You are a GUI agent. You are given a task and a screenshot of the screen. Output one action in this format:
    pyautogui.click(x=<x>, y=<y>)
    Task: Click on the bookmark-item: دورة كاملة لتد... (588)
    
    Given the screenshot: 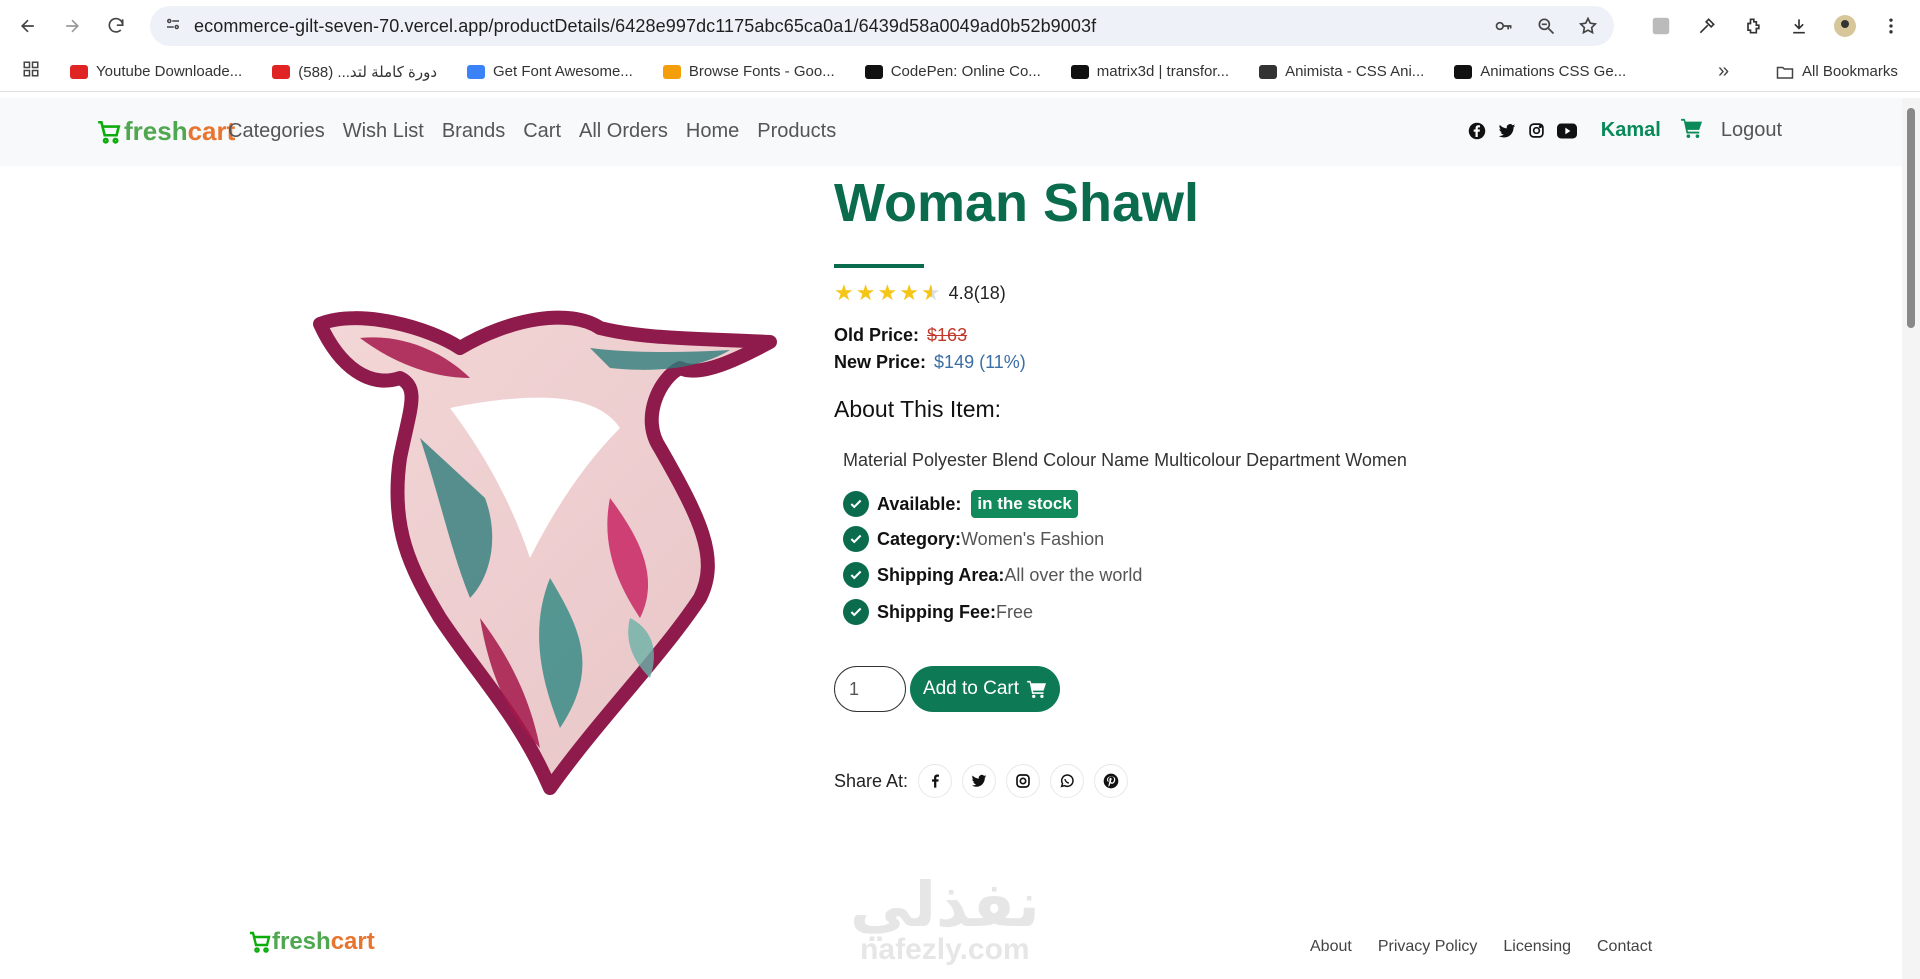 What is the action you would take?
    pyautogui.click(x=354, y=72)
    